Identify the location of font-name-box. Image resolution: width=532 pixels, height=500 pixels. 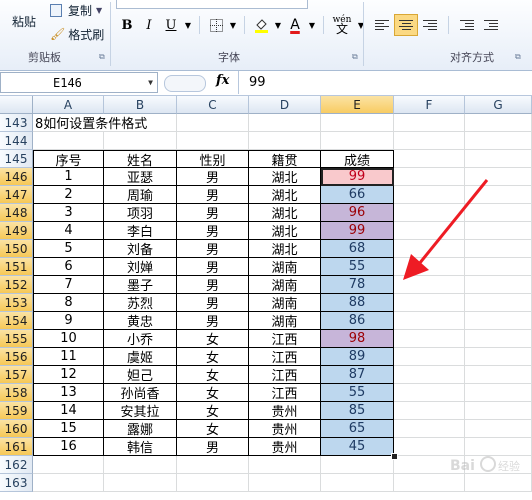
(212, 4).